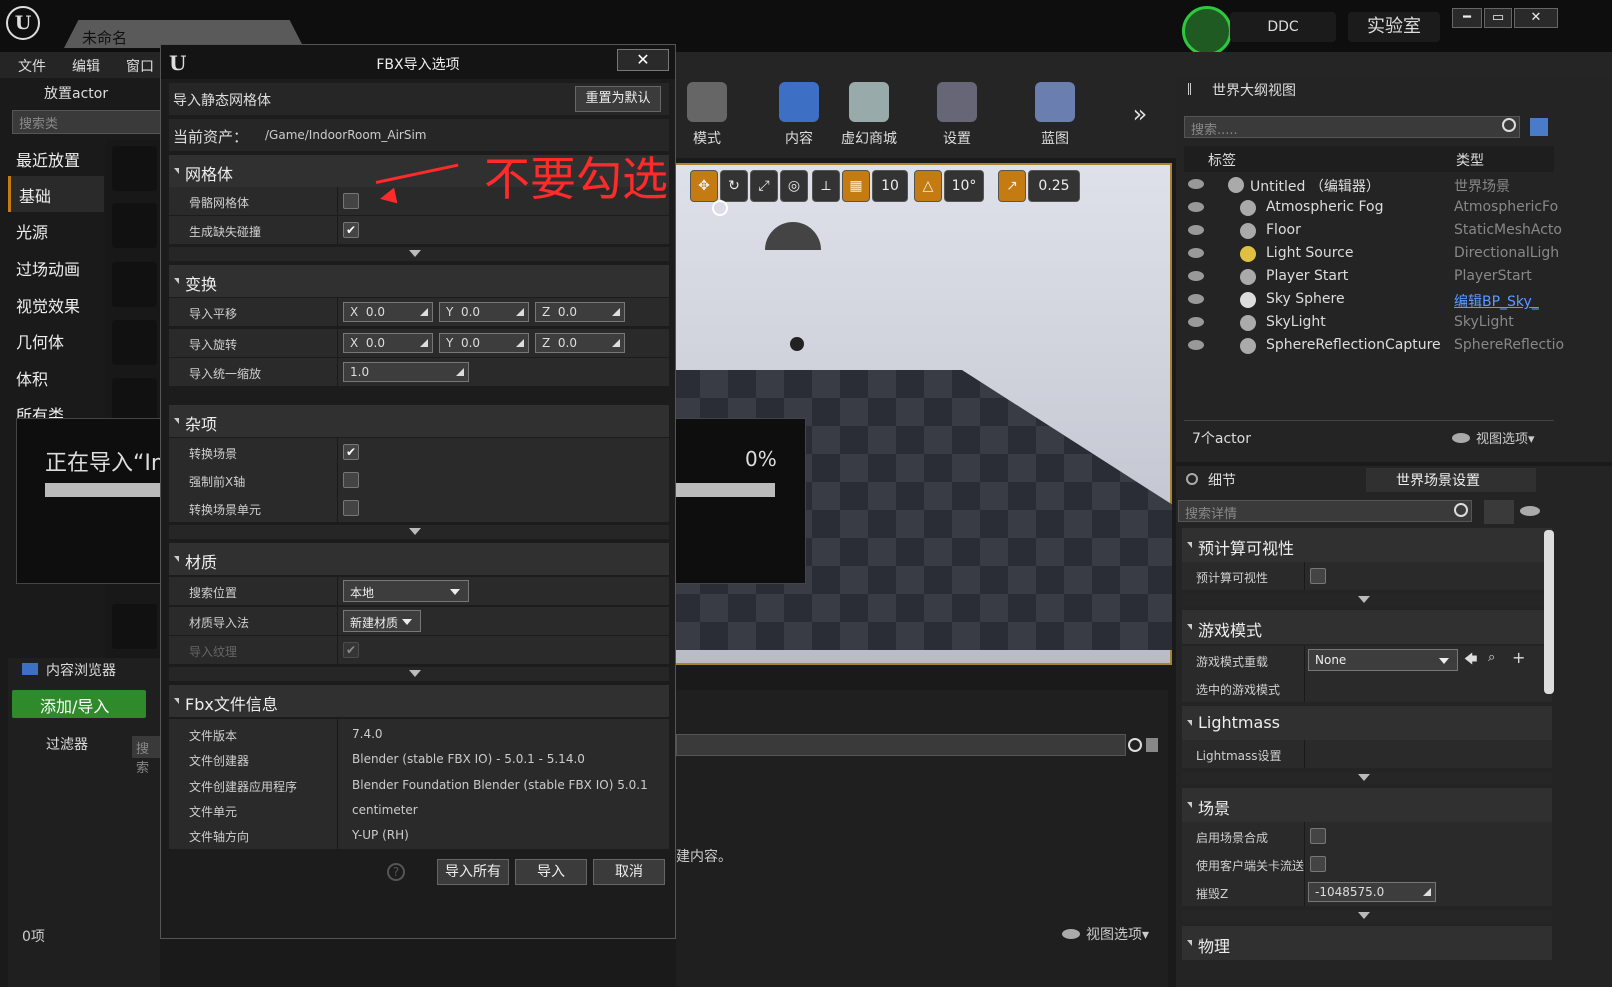 The height and width of the screenshot is (987, 1612). What do you see at coordinates (419, 421) in the screenshot?
I see `misc-section-header: 杂项` at bounding box center [419, 421].